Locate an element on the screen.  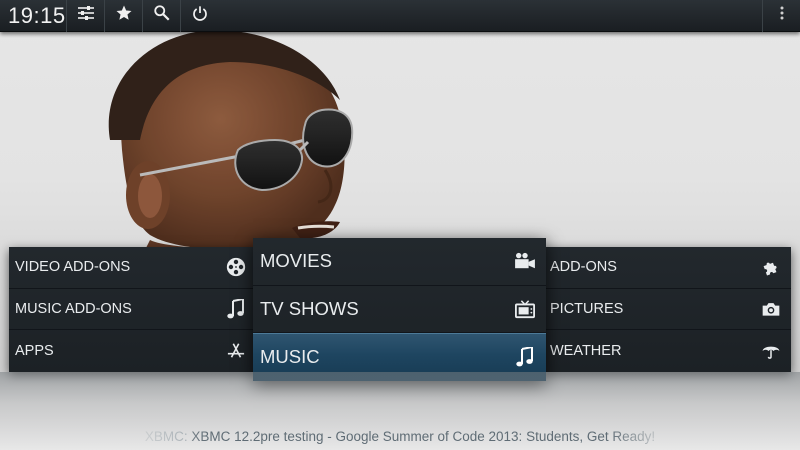
more-options-button is located at coordinates (781, 16).